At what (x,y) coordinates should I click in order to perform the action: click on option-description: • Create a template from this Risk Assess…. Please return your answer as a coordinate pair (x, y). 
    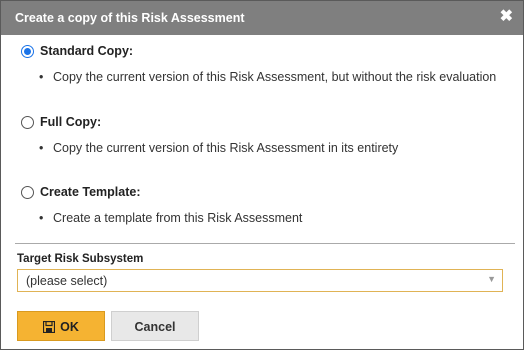
    Looking at the image, I should click on (170, 218).